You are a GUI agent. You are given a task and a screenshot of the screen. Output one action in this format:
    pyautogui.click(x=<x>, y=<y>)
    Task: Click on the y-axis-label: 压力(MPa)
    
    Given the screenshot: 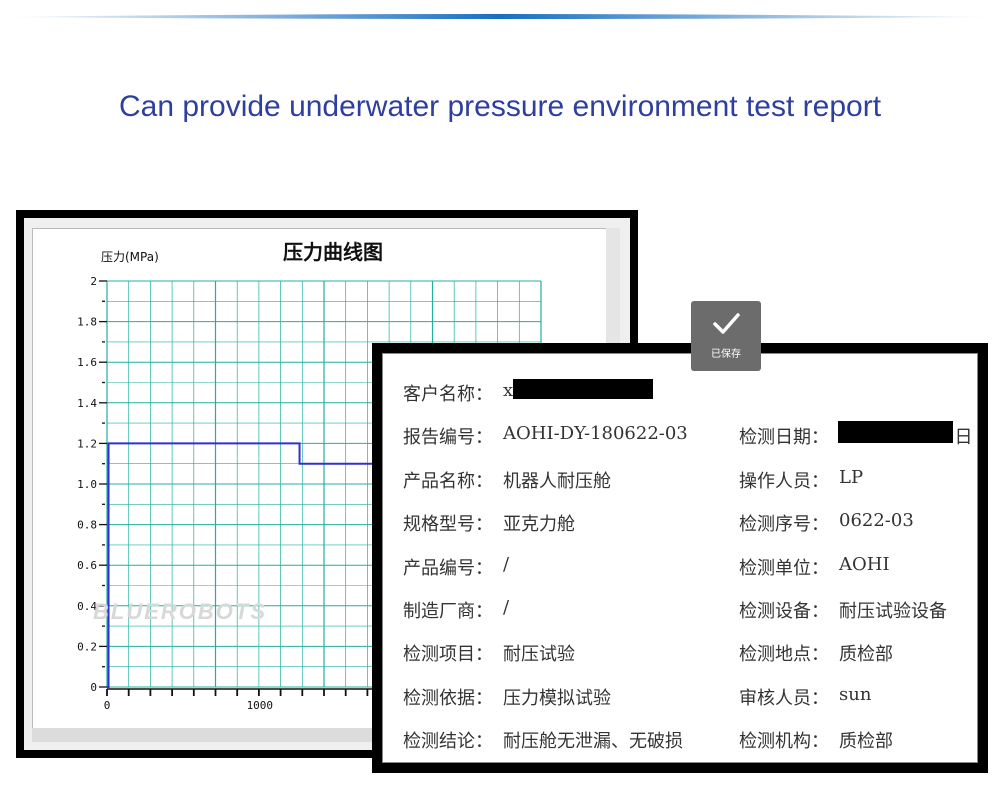 What is the action you would take?
    pyautogui.click(x=130, y=257)
    